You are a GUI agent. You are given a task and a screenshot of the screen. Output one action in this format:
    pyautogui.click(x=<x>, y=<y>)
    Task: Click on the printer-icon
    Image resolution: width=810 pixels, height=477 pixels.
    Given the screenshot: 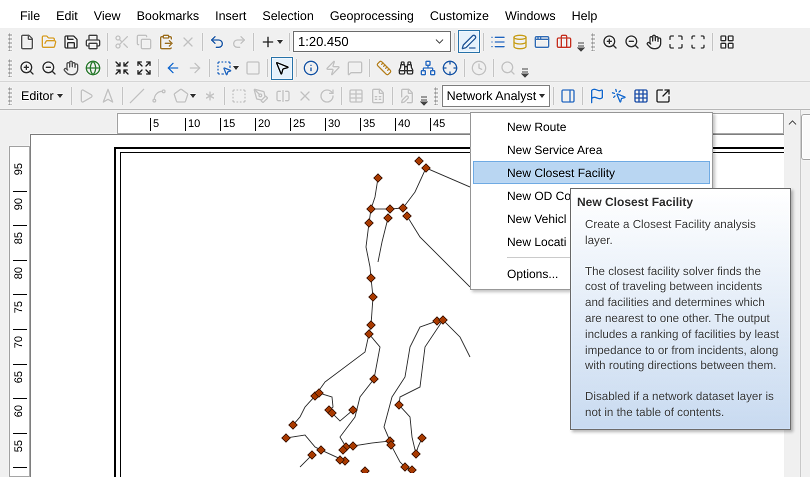 What is the action you would take?
    pyautogui.click(x=93, y=42)
    